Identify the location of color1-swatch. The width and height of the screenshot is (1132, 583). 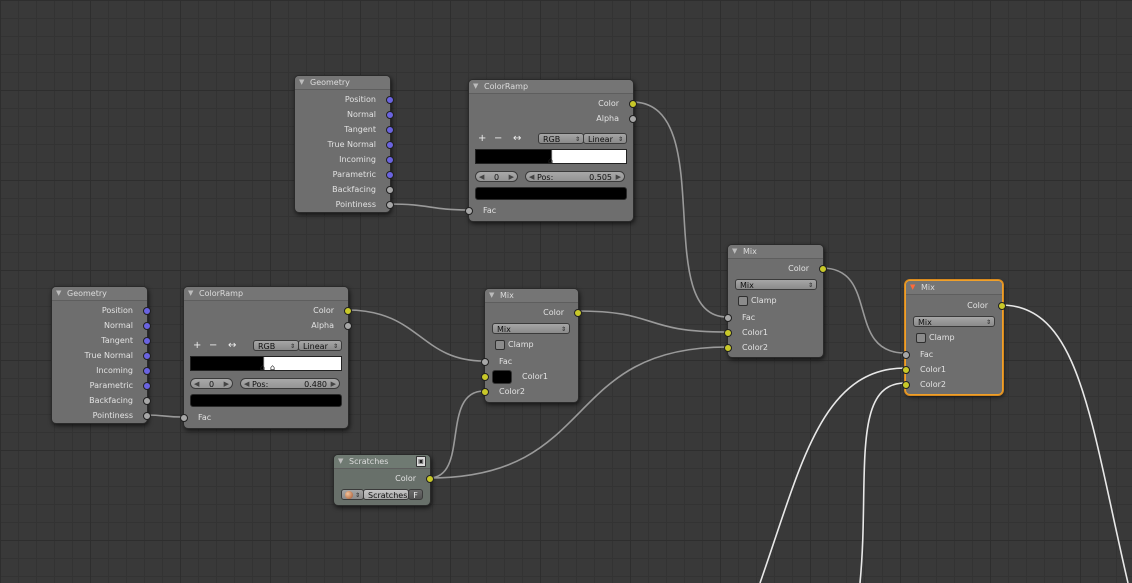
(502, 377).